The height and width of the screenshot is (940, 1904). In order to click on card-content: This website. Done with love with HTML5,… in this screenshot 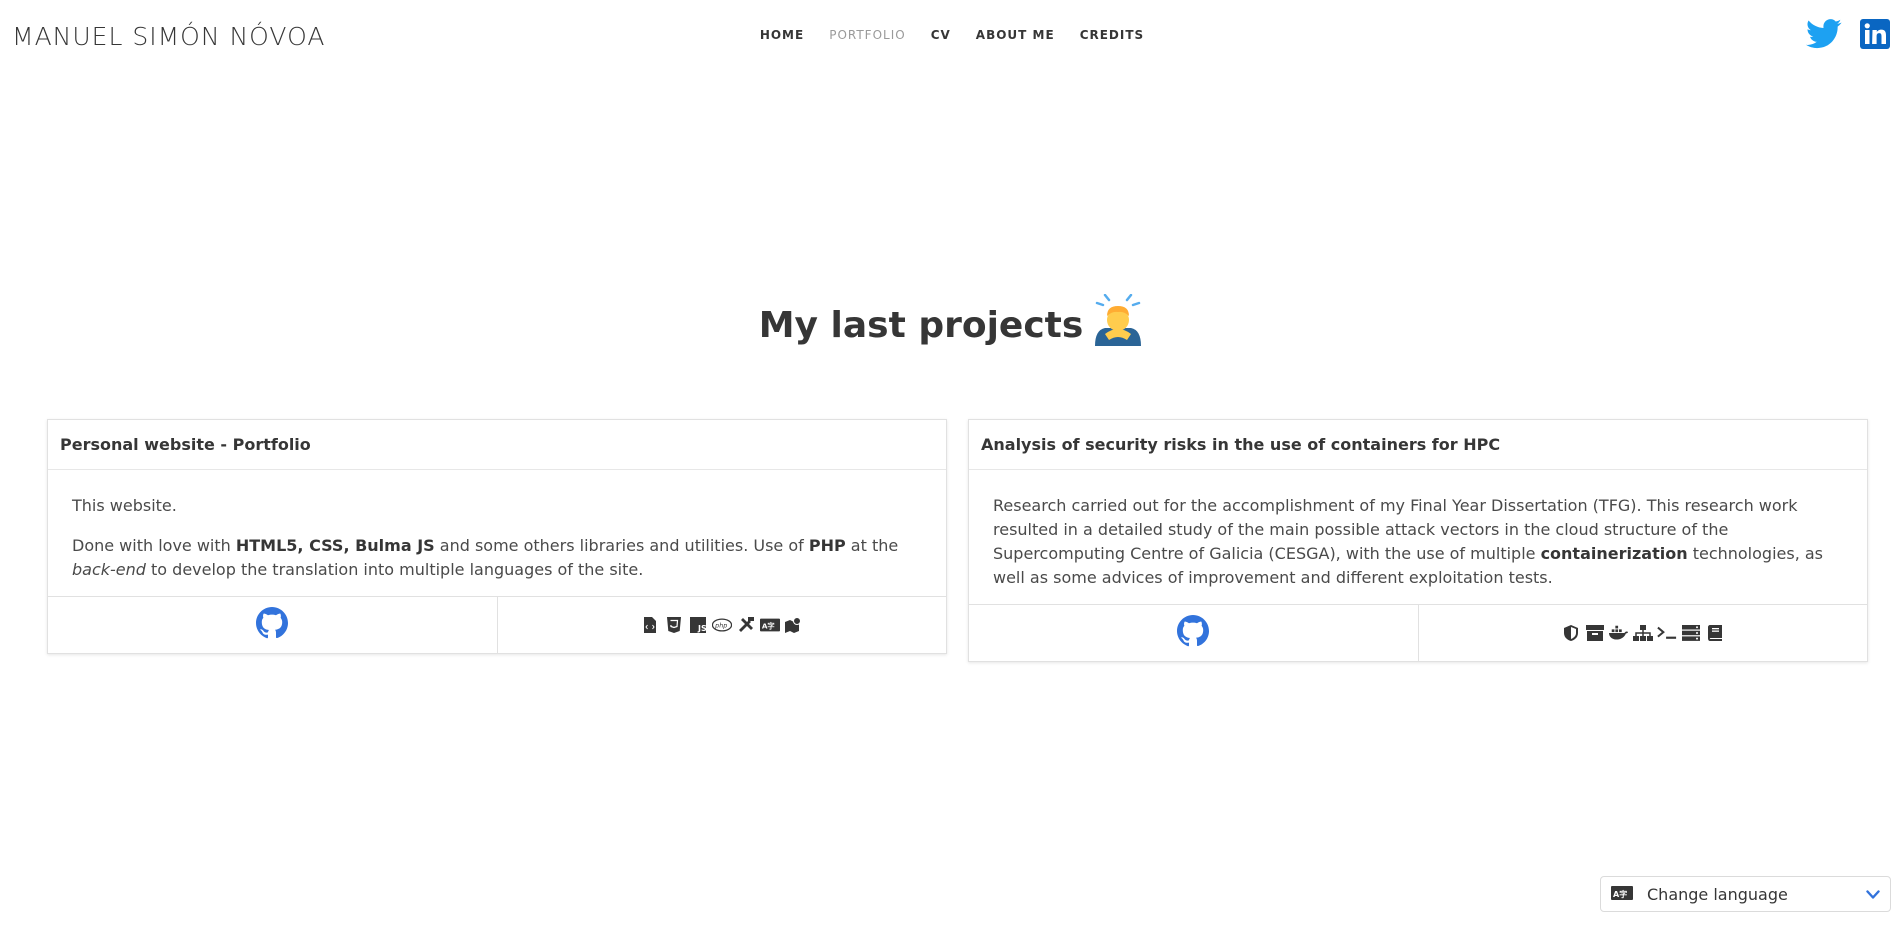, I will do `click(497, 533)`.